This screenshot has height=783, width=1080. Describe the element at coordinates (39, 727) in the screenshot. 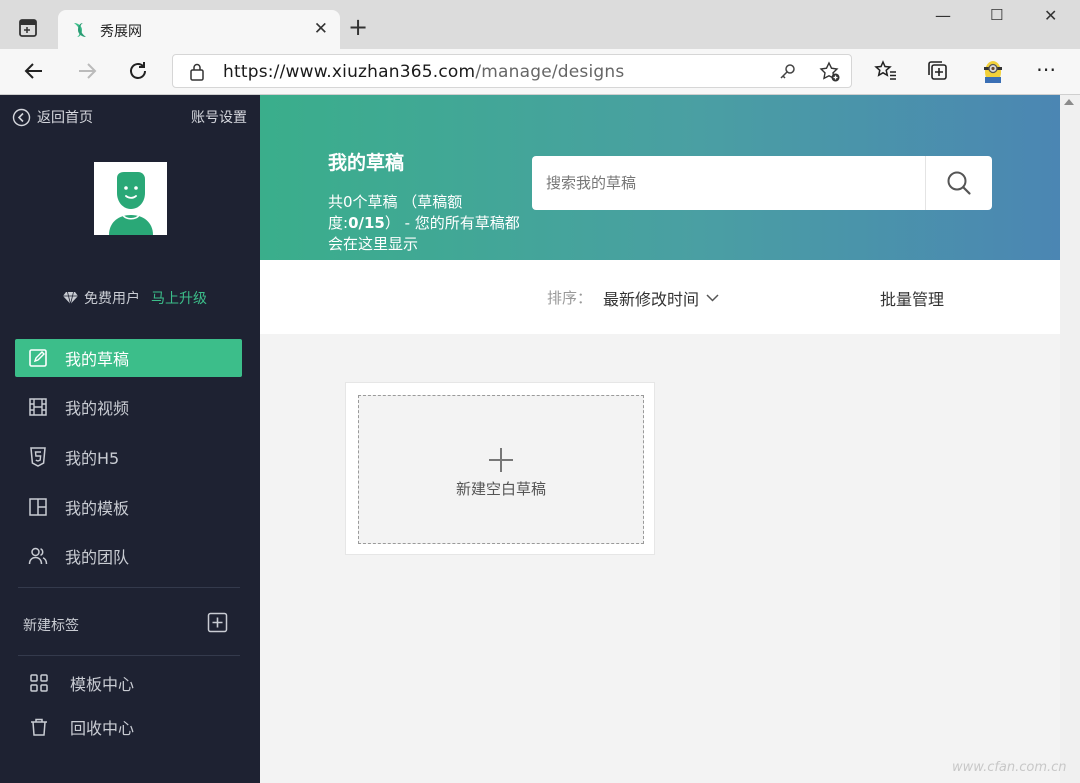

I see `trash-icon` at that location.